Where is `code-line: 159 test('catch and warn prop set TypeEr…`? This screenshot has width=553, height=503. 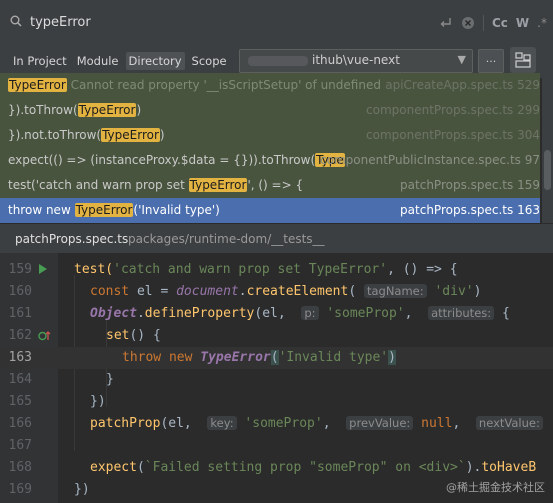
code-line: 159 test('catch and warn prop set TypeEr… is located at coordinates (276, 270).